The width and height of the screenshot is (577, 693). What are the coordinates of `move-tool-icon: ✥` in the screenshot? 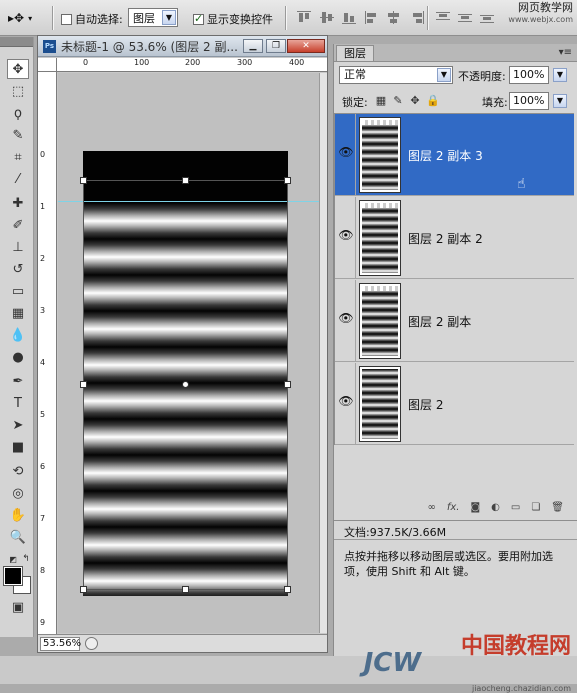 It's located at (18, 69).